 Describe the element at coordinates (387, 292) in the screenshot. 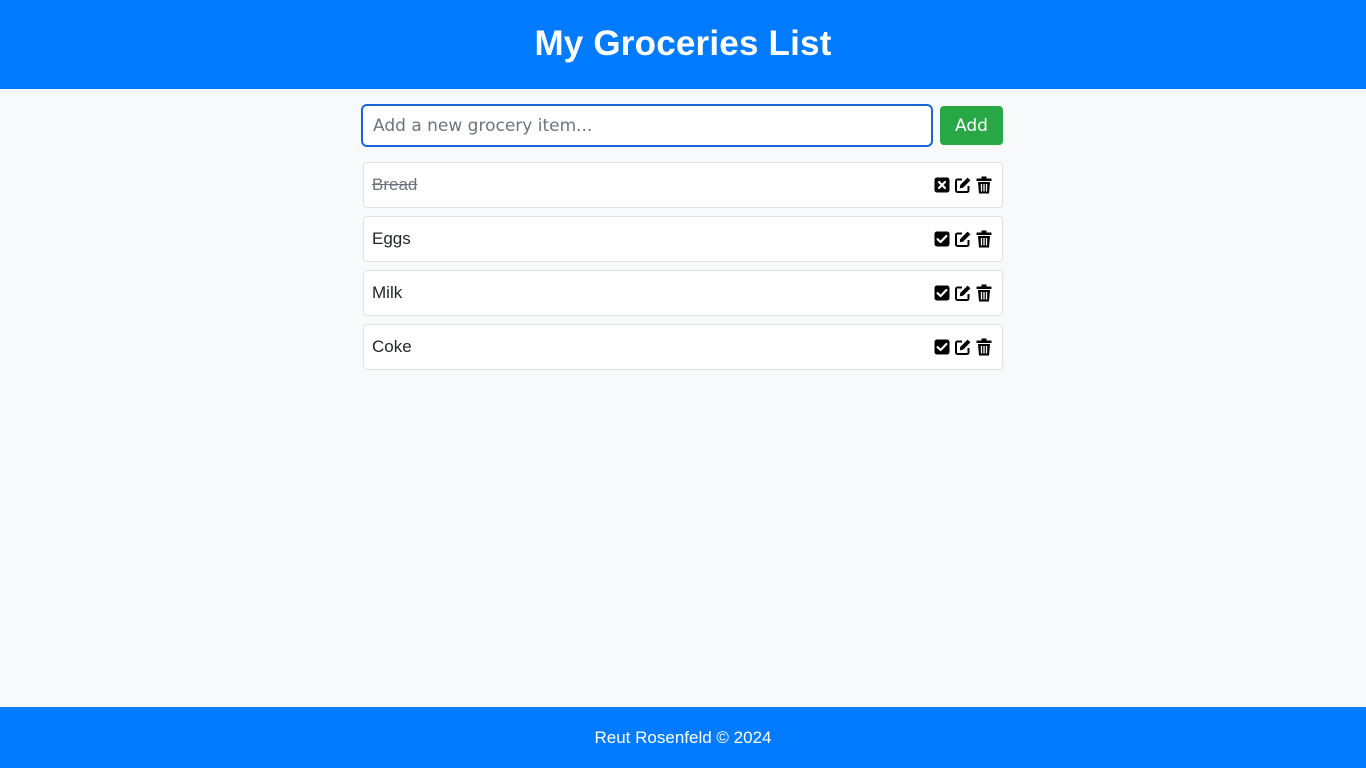

I see `grocery-item-label: Milk` at that location.